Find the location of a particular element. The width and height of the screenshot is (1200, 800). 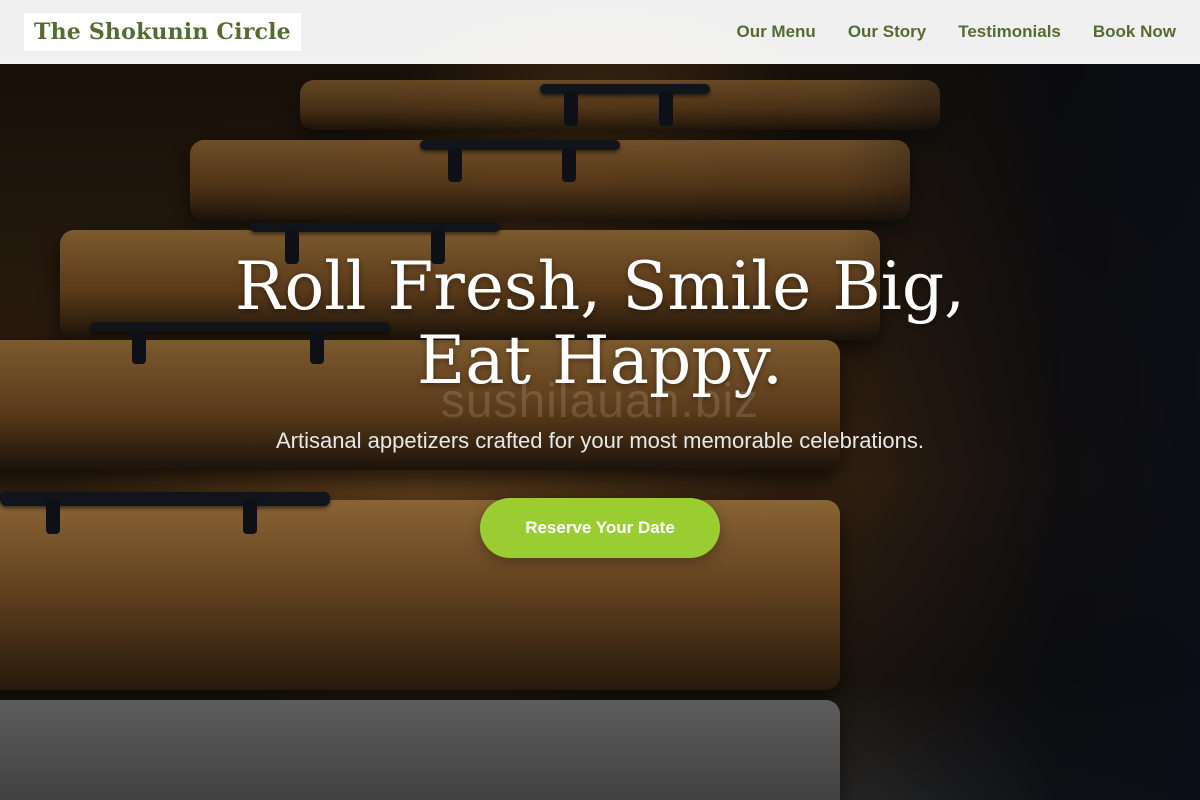

nav-link-our-story: Our Story is located at coordinates (887, 32).